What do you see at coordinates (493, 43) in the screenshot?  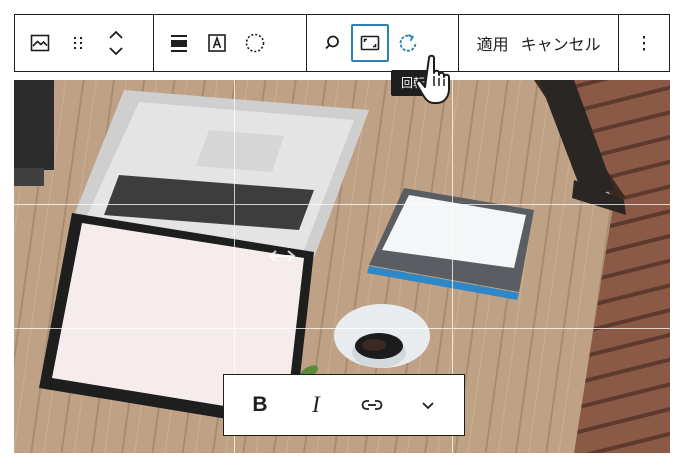 I see `apply-button: 適用` at bounding box center [493, 43].